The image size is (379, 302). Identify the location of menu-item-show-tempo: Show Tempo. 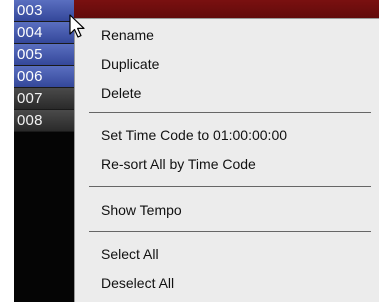
(141, 210).